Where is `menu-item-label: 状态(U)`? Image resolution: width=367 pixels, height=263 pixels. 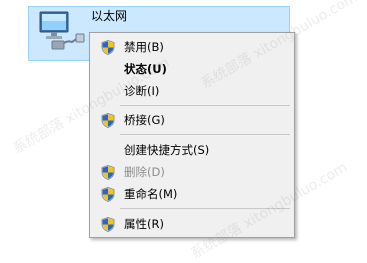
menu-item-label: 状态(U) is located at coordinates (145, 69).